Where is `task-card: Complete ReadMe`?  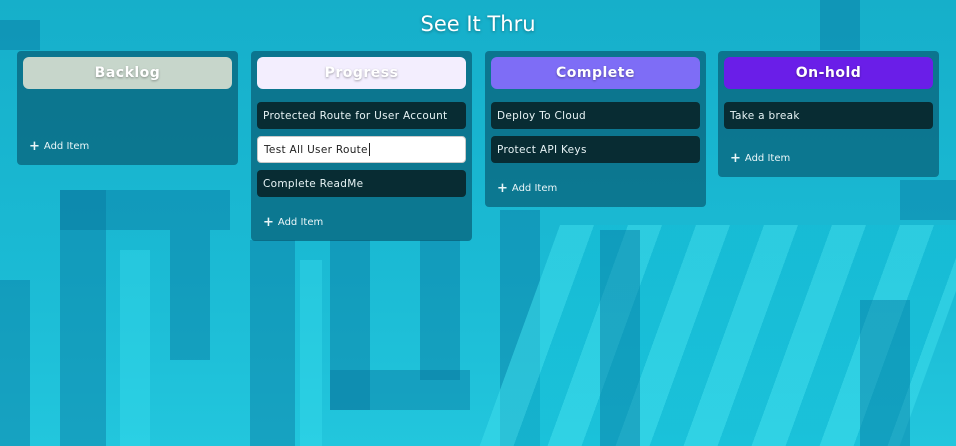 task-card: Complete ReadMe is located at coordinates (361, 183).